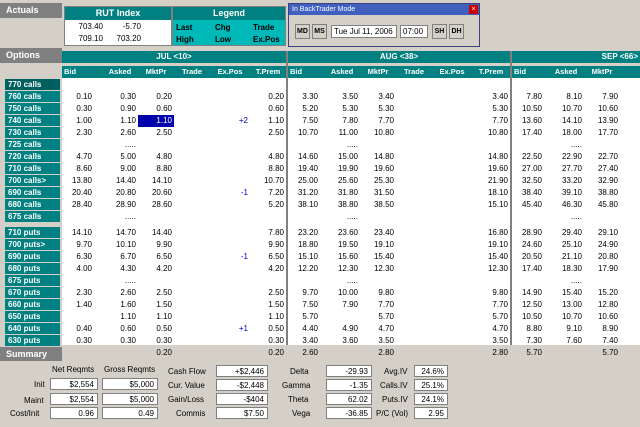  What do you see at coordinates (32, 156) in the screenshot?
I see `row-label: 720 calls` at bounding box center [32, 156].